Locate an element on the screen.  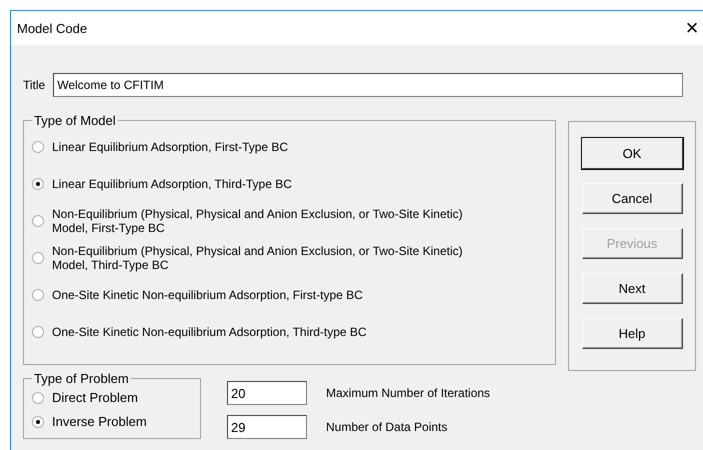
dialog-button: OK is located at coordinates (632, 153).